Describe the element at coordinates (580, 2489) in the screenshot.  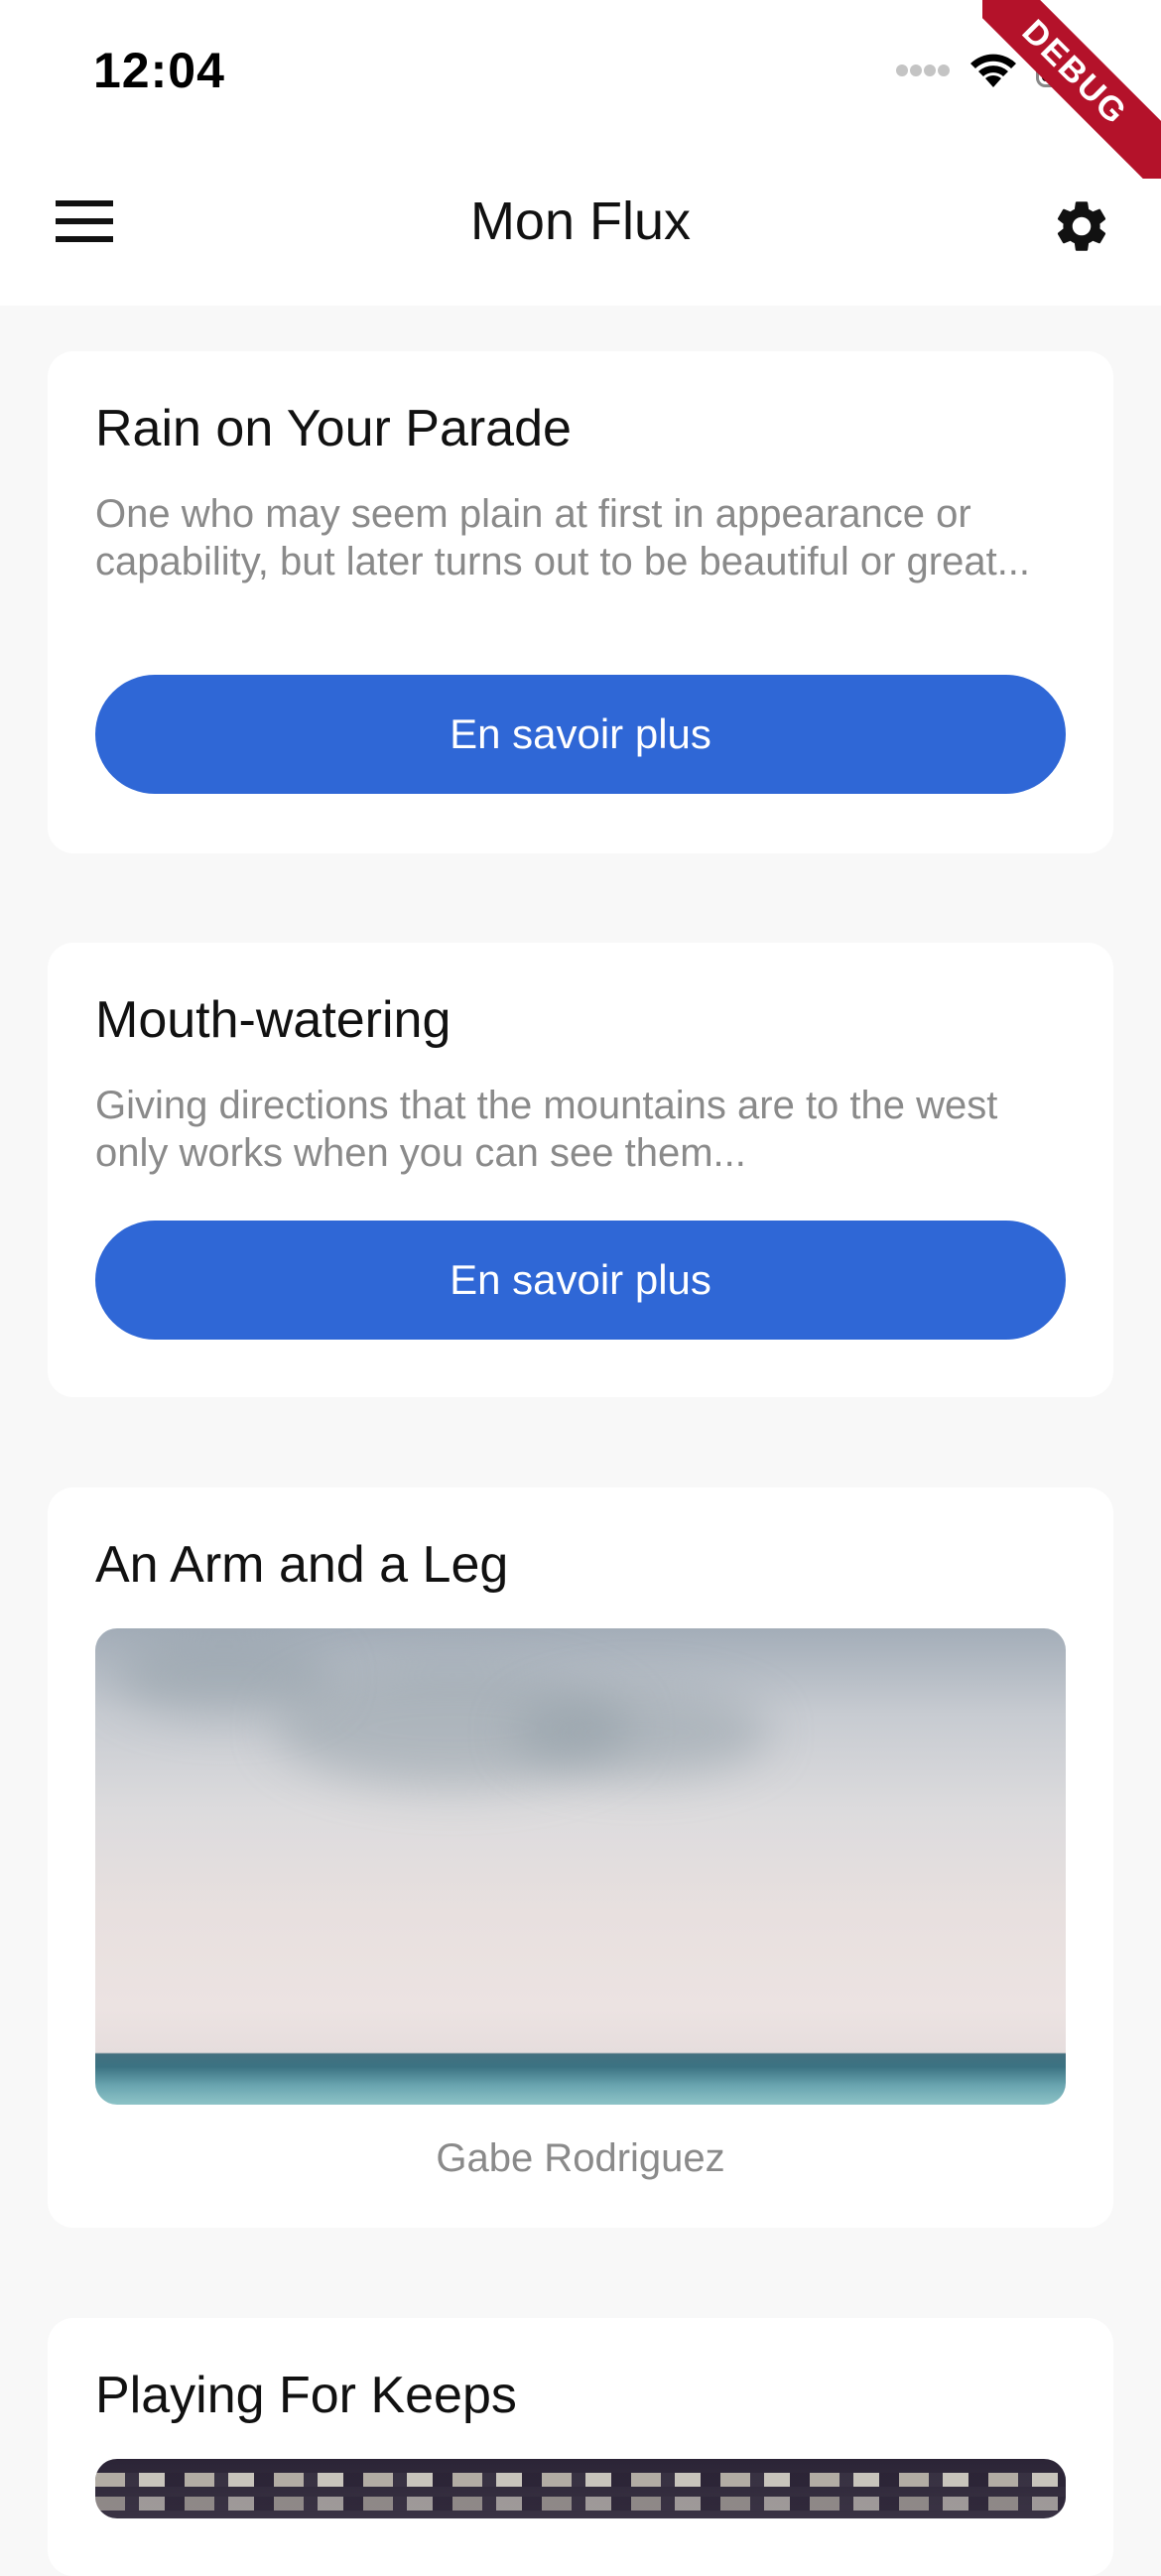
I see `card-image` at that location.